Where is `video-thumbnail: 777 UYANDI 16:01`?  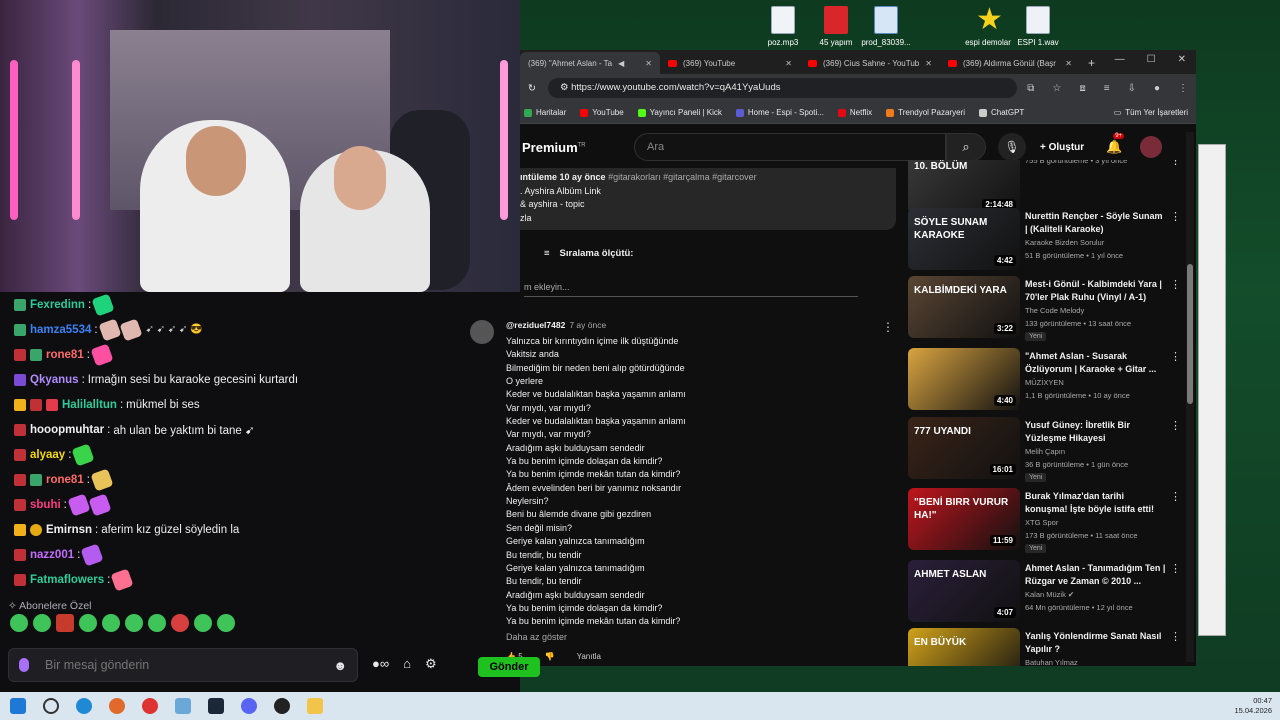
video-thumbnail: 777 UYANDI 16:01 is located at coordinates (964, 448).